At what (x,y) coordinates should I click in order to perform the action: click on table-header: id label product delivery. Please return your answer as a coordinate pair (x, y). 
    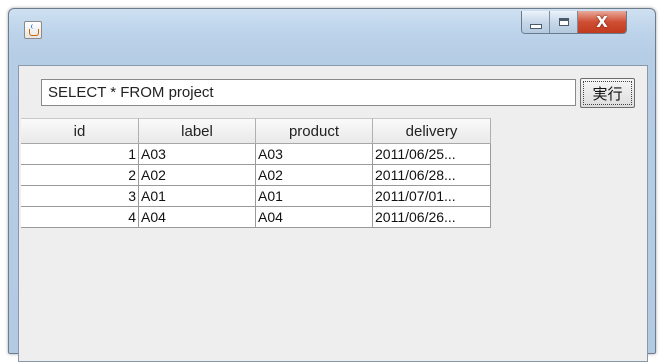
    Looking at the image, I should click on (256, 131).